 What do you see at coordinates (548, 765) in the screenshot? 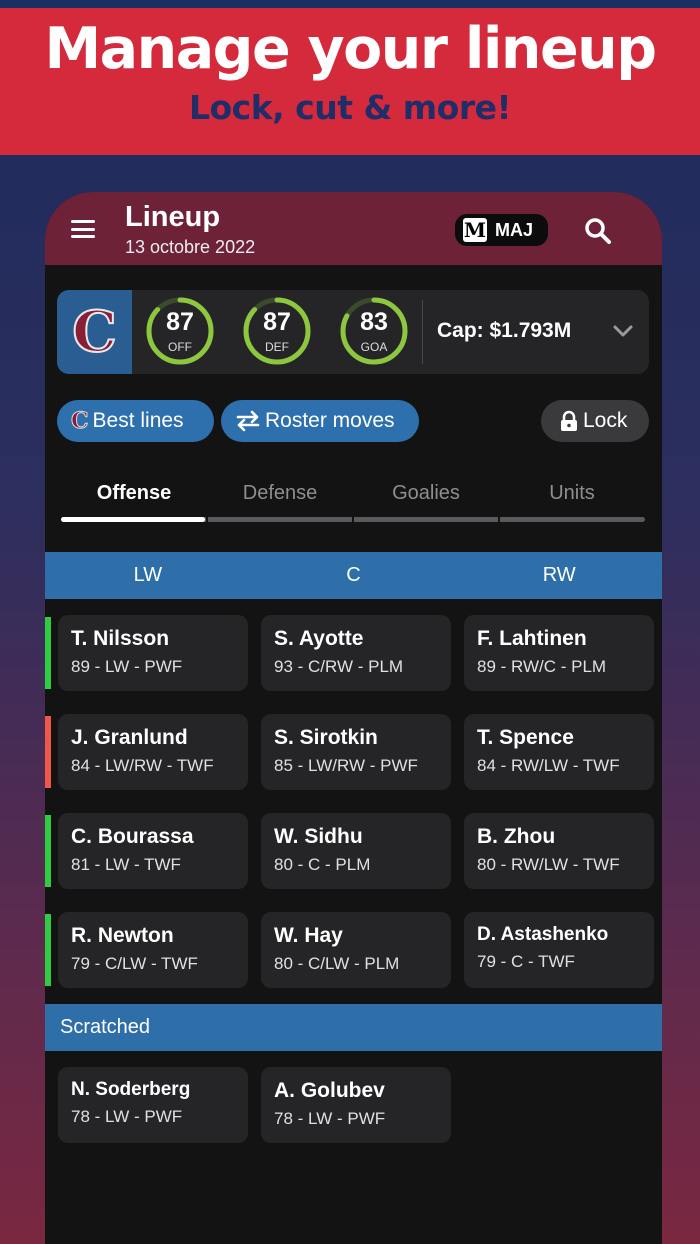
I see `player-info: 84 - RW/LW - TWF` at bounding box center [548, 765].